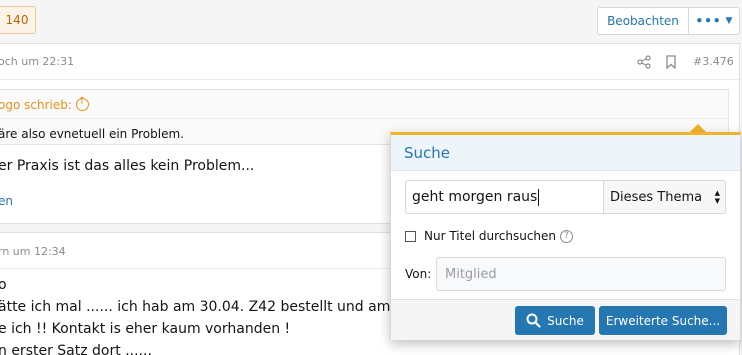 This screenshot has height=355, width=742. I want to click on thread-toolbar: 140 Beobachten ••• ▼, so click(371, 21).